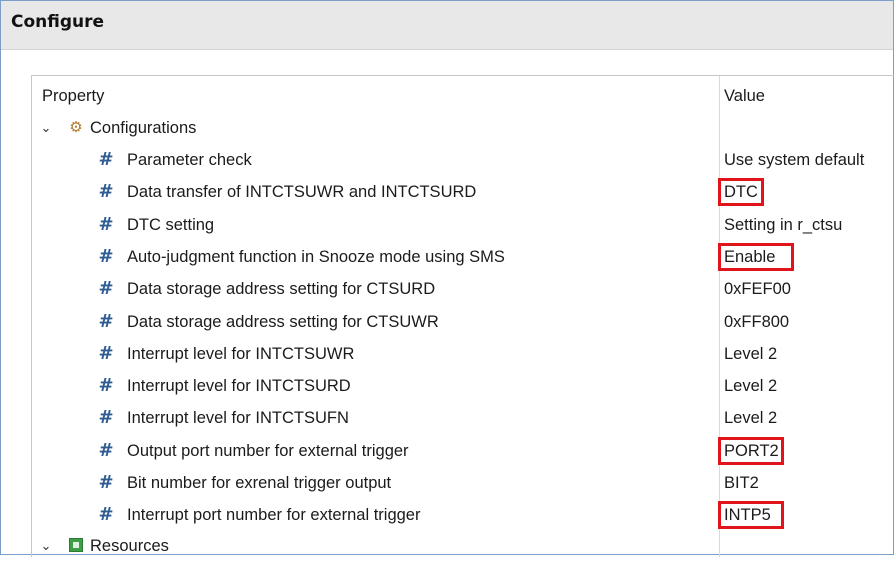 The width and height of the screenshot is (894, 562). What do you see at coordinates (268, 450) in the screenshot?
I see `property-name: Output port number for external trigger` at bounding box center [268, 450].